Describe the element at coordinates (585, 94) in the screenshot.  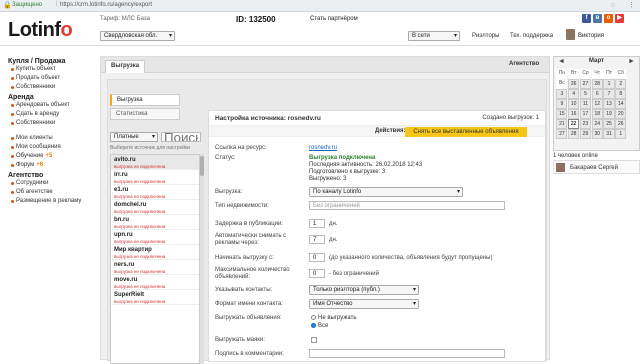
I see `calendar-day: 5` at that location.